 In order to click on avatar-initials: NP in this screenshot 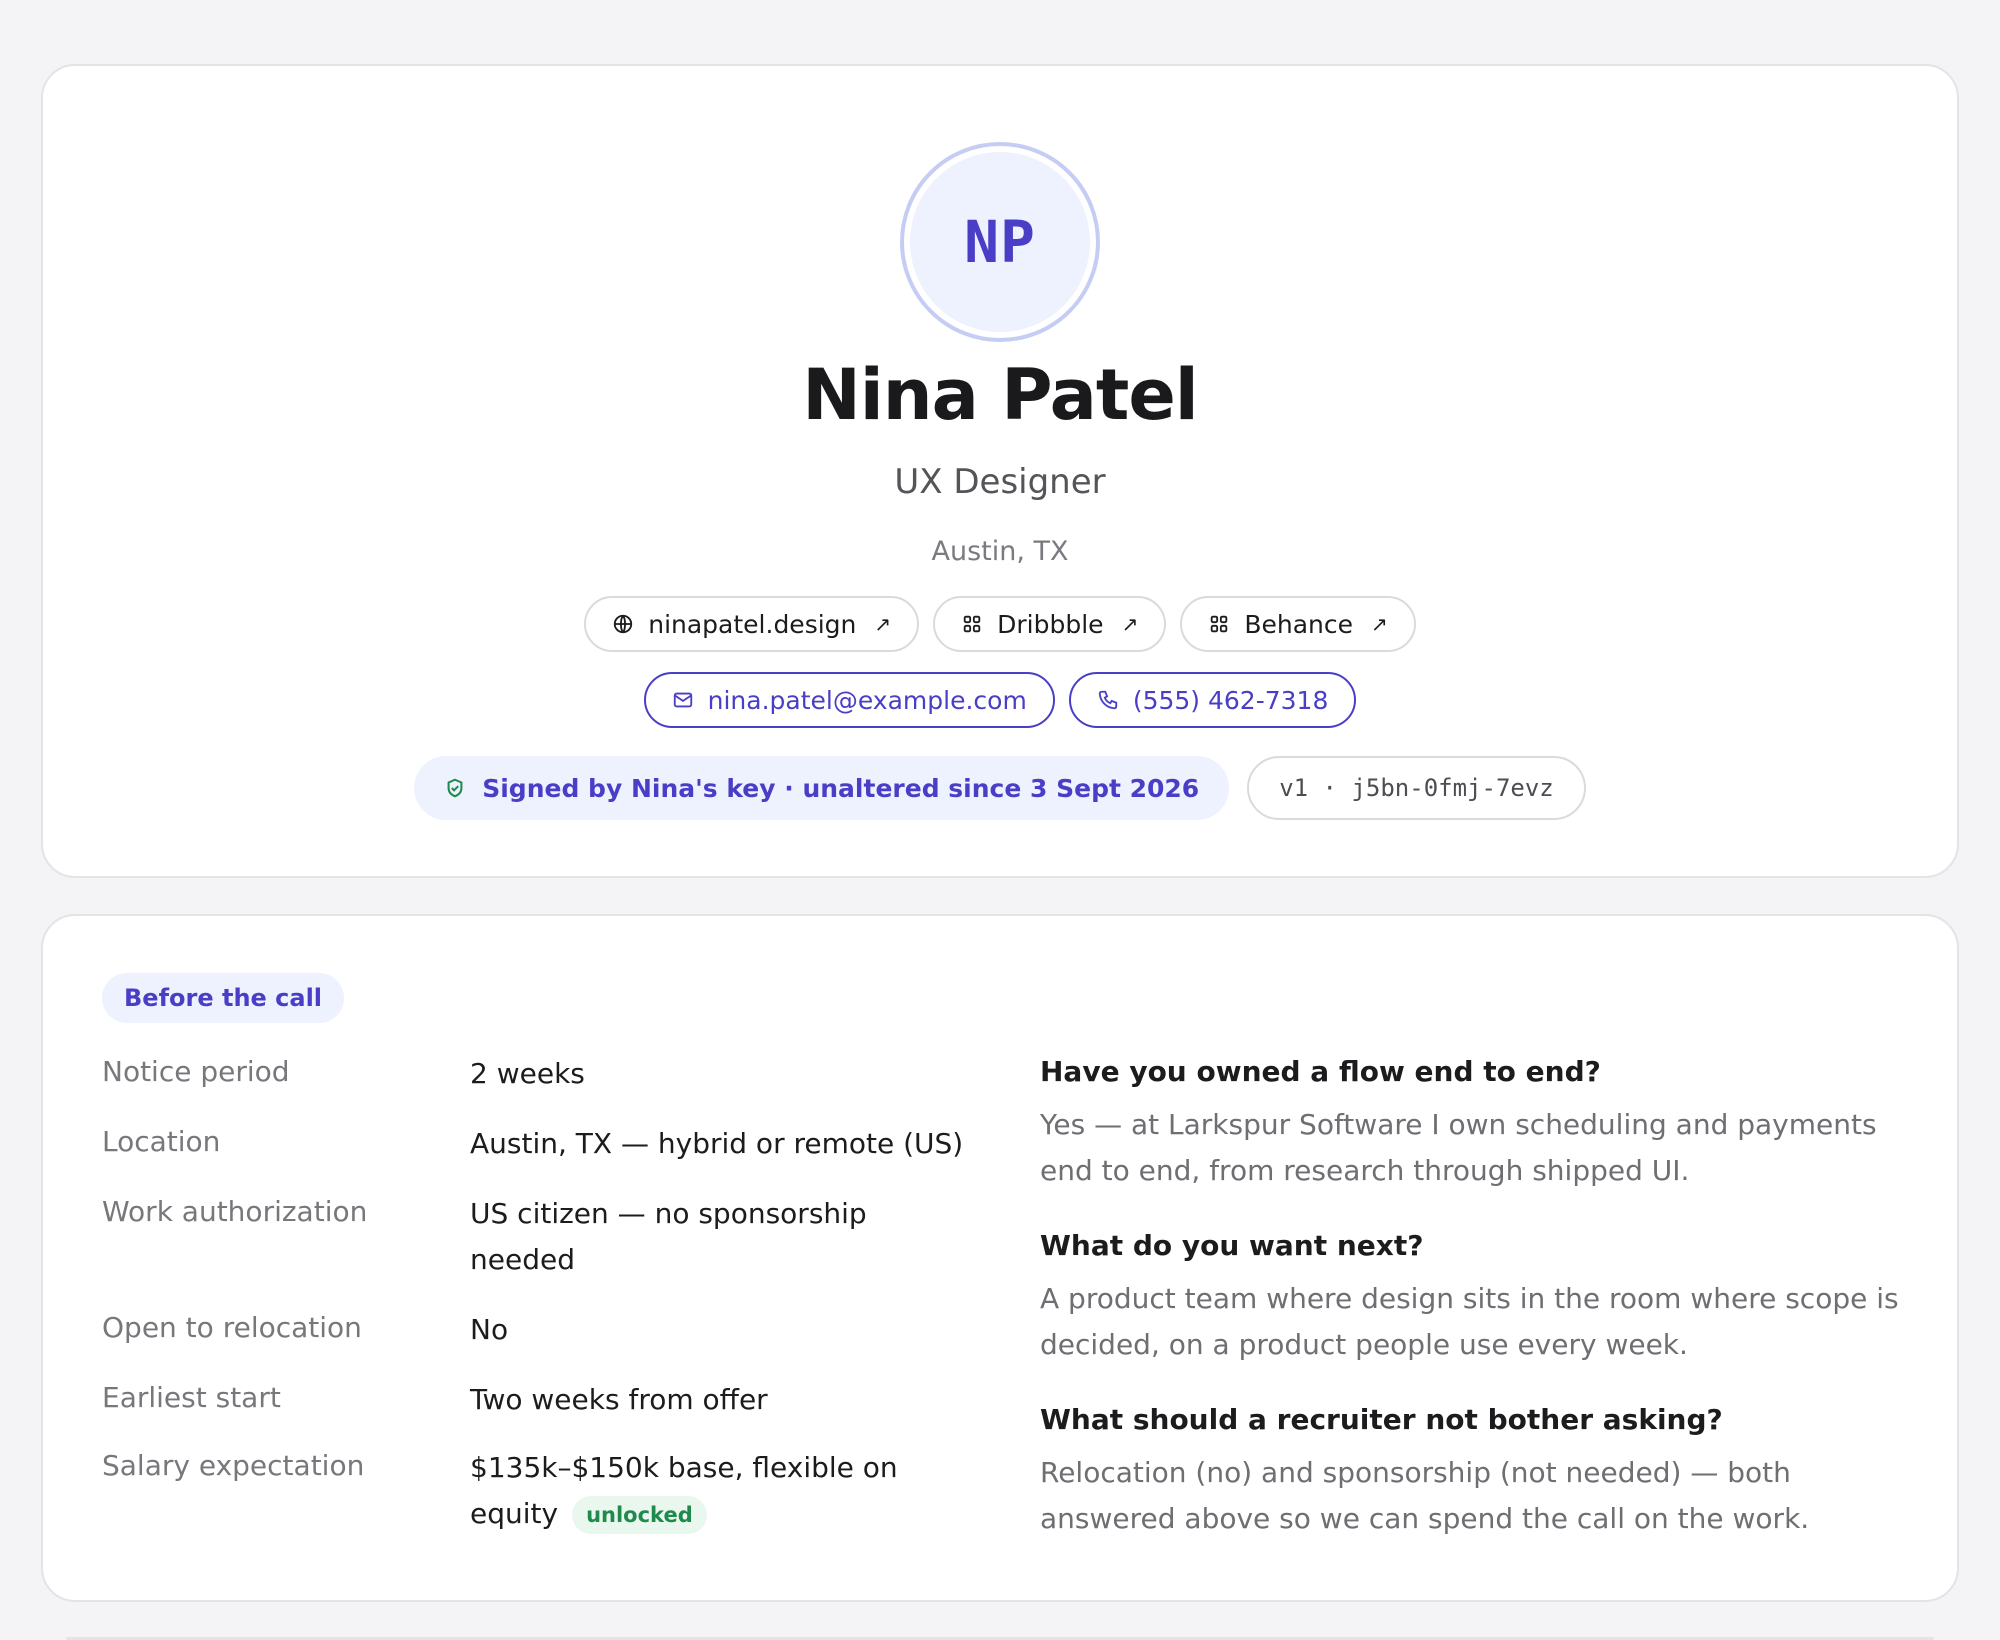, I will do `click(1000, 242)`.